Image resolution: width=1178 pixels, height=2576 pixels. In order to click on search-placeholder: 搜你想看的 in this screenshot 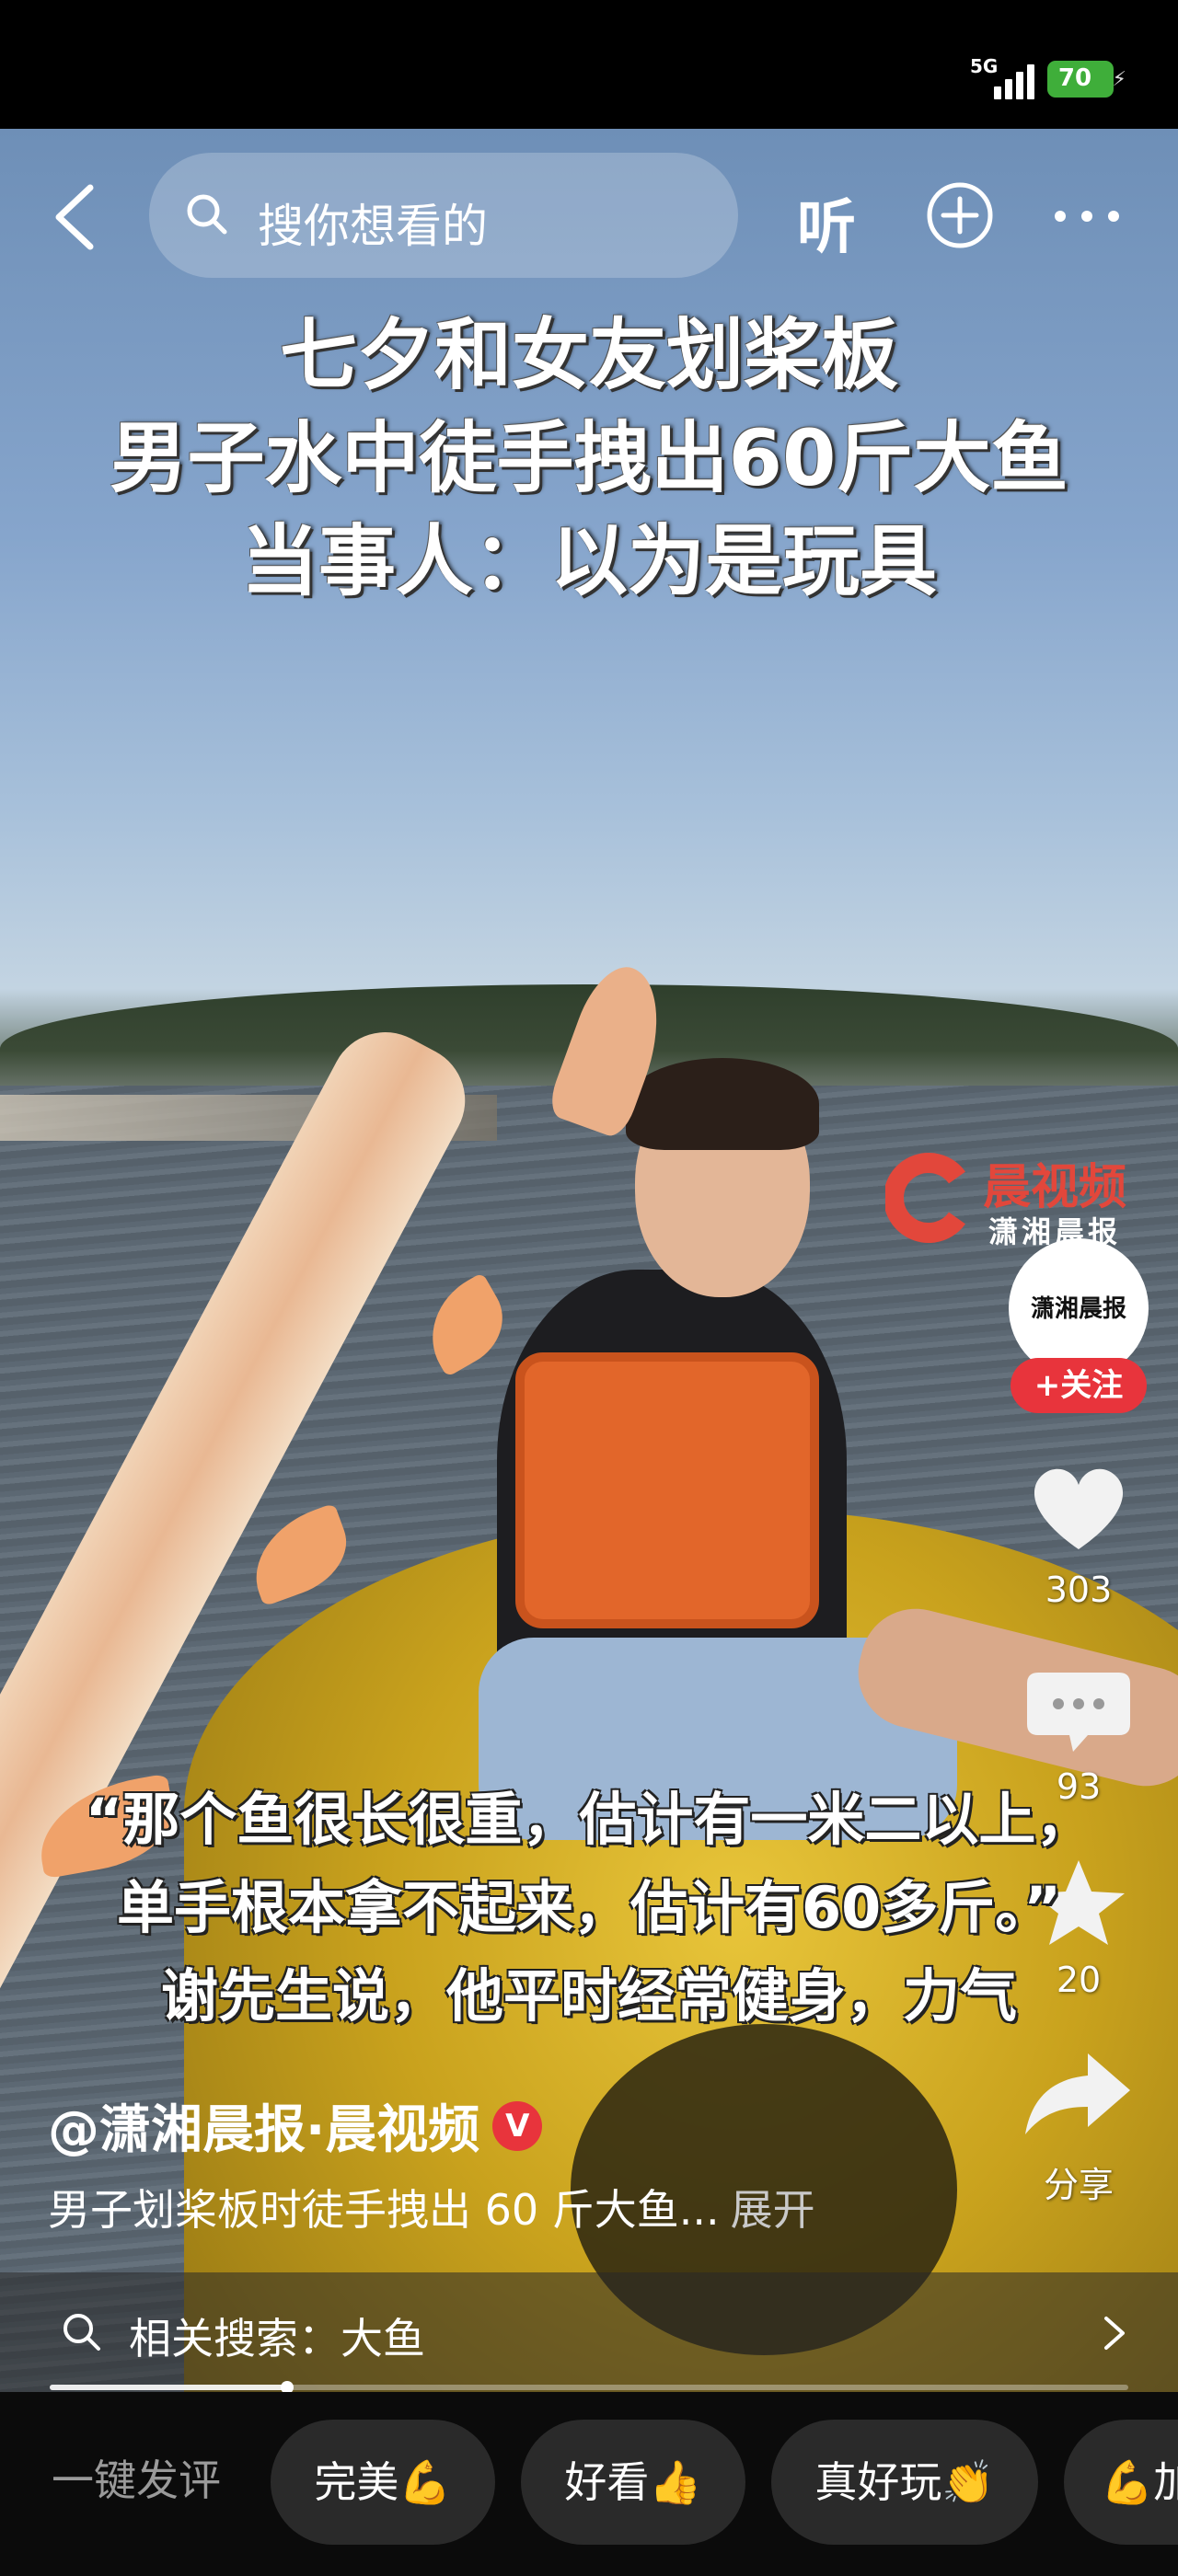, I will do `click(373, 226)`.